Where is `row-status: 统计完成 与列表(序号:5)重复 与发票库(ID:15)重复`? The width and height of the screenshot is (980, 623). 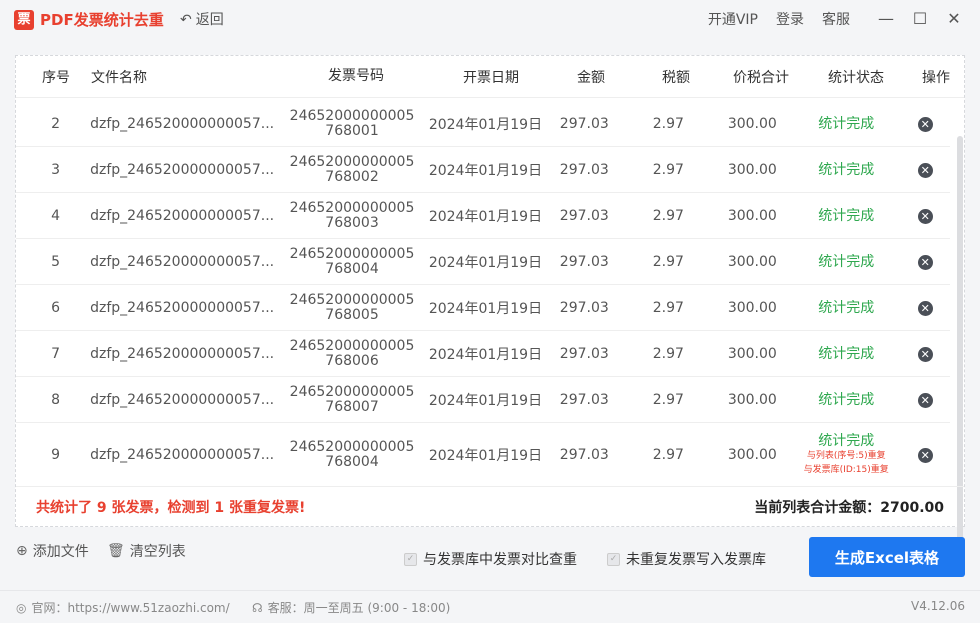
row-status: 统计完成 与列表(序号:5)重复 与发票库(ID:15)重复 is located at coordinates (846, 455).